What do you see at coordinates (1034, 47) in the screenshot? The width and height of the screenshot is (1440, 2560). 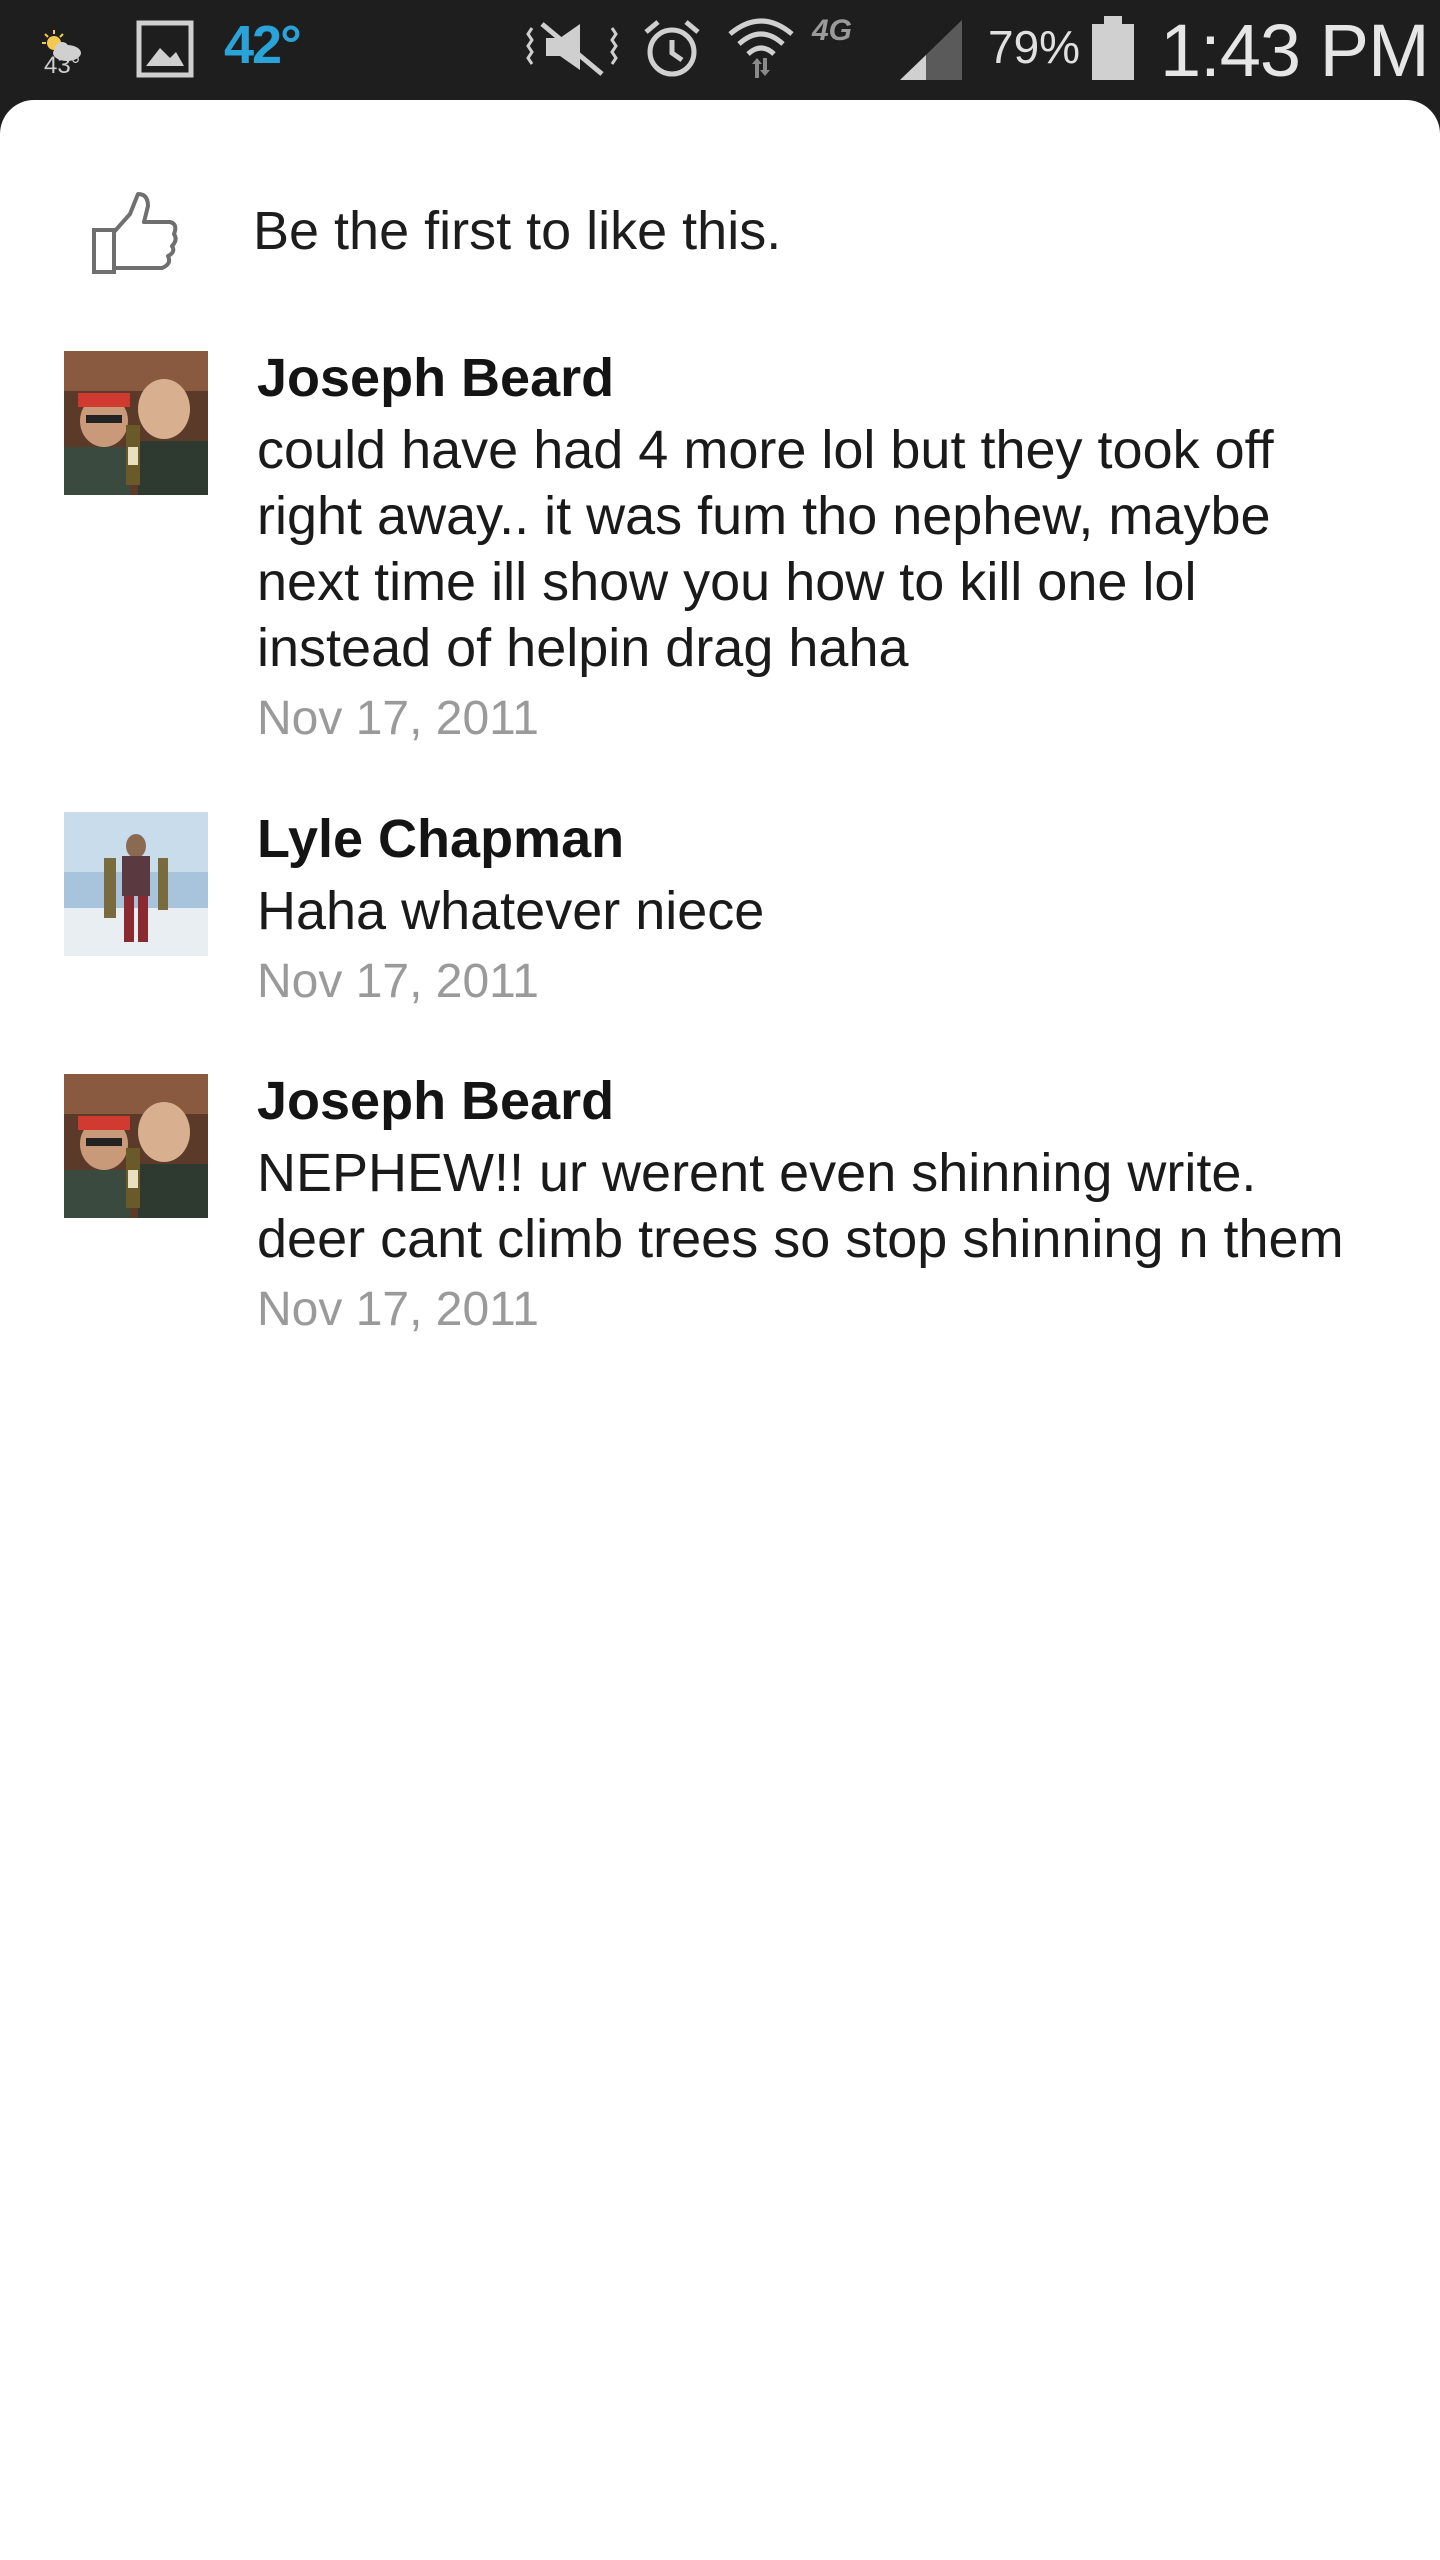 I see `battery-percent: 79%` at bounding box center [1034, 47].